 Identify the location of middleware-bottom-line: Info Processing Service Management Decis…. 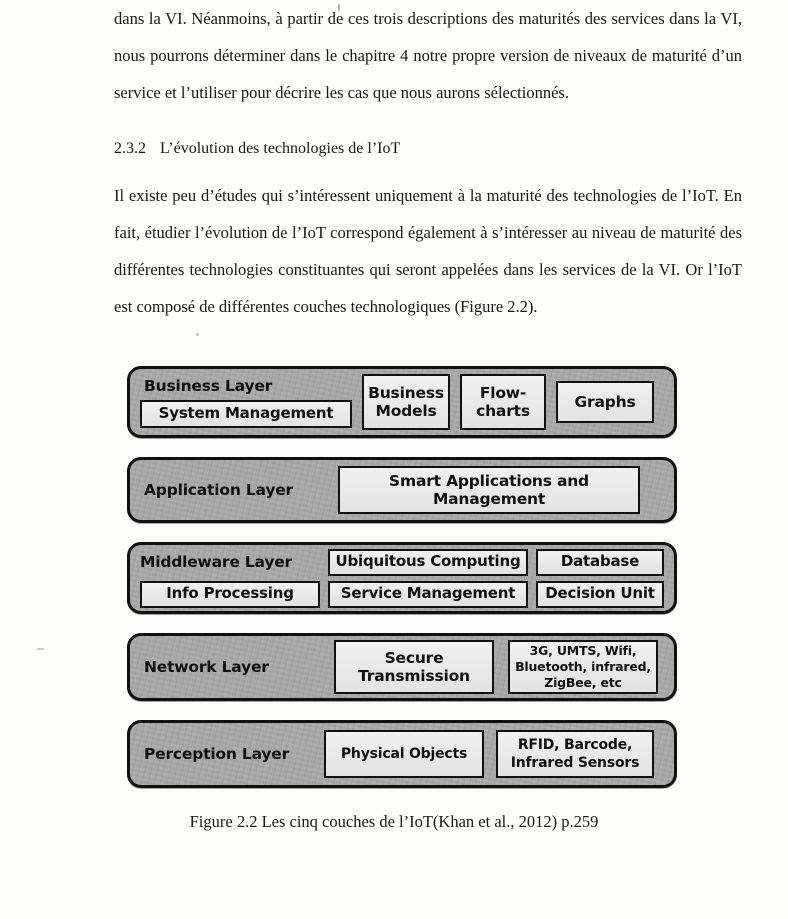
(402, 594).